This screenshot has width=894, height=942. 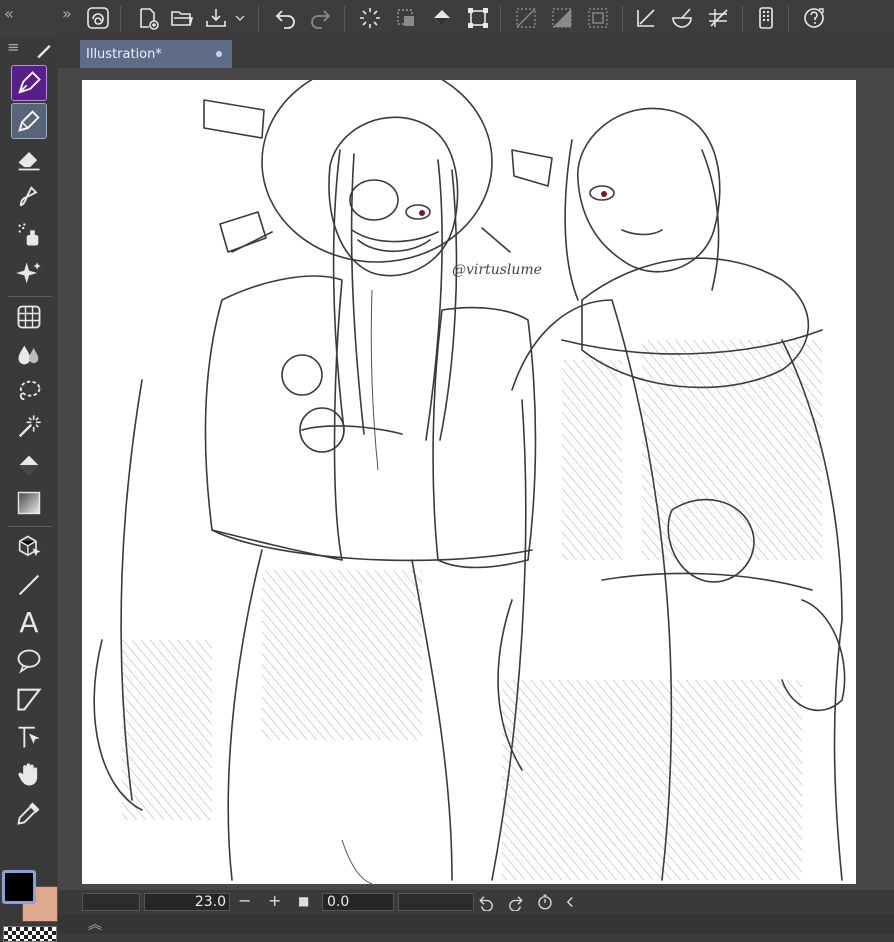 I want to click on auto-select-tool, so click(x=29, y=427).